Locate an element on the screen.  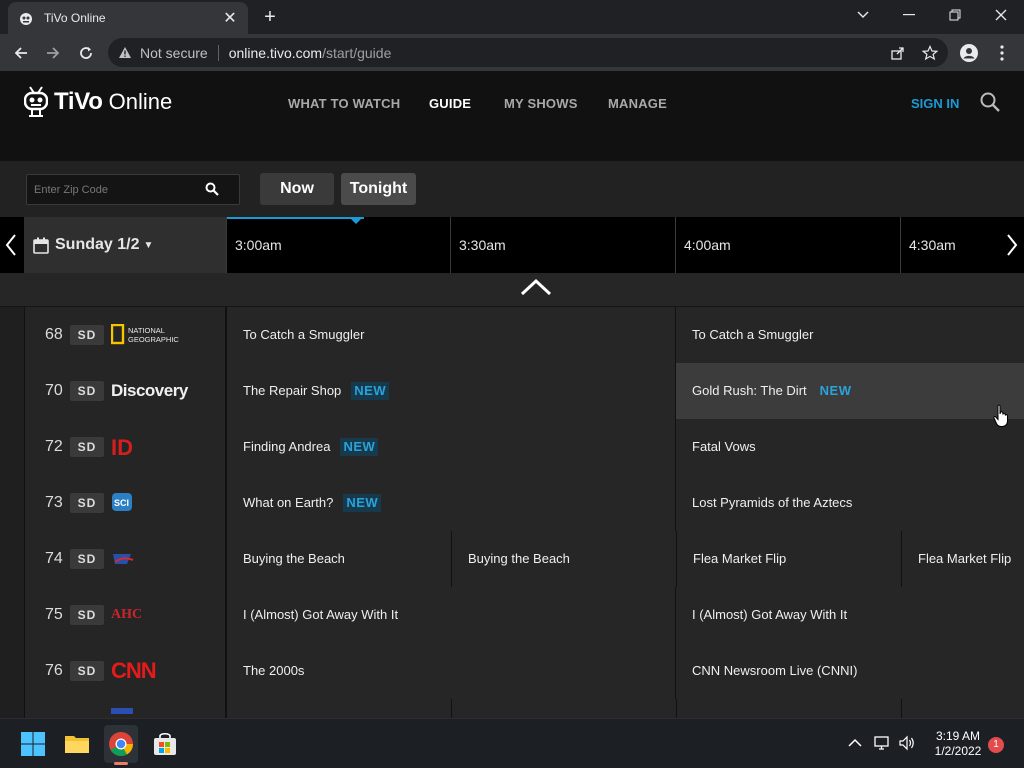
channel-cell: 68 SD NATIONAL GEOGRAPHIC is located at coordinates (125, 335).